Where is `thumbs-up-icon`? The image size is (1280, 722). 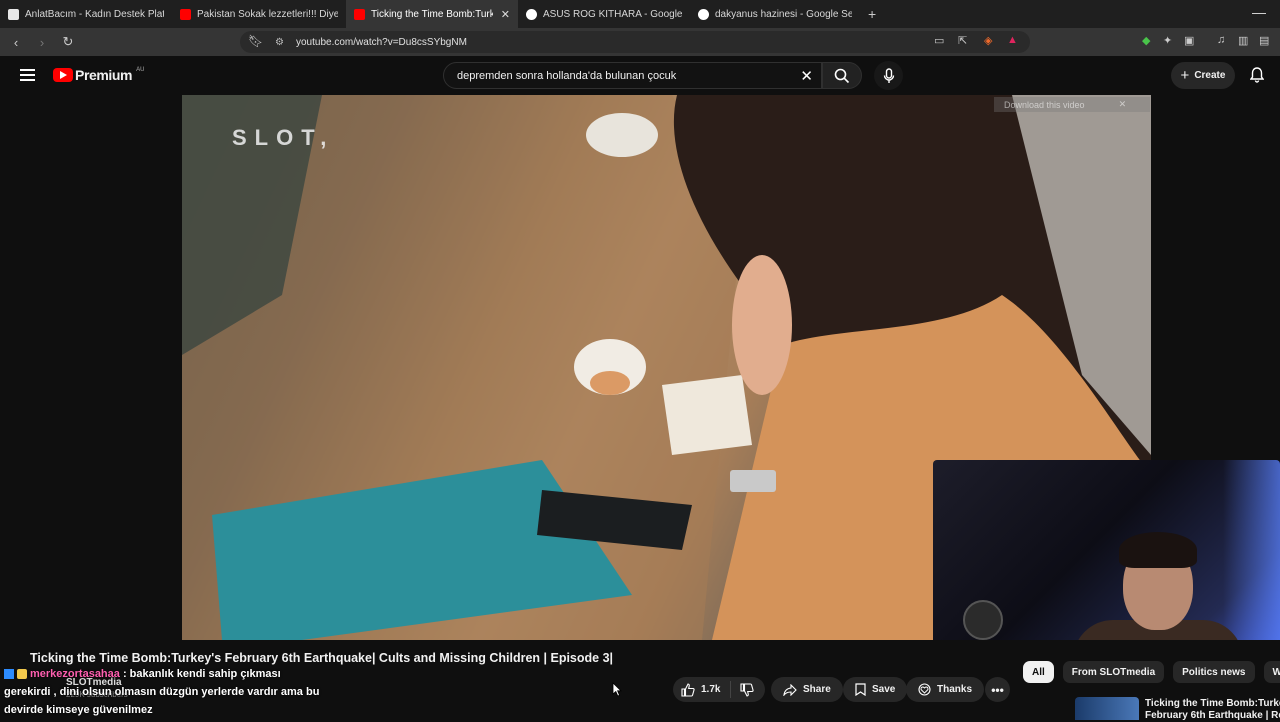
thumbs-up-icon is located at coordinates (688, 690).